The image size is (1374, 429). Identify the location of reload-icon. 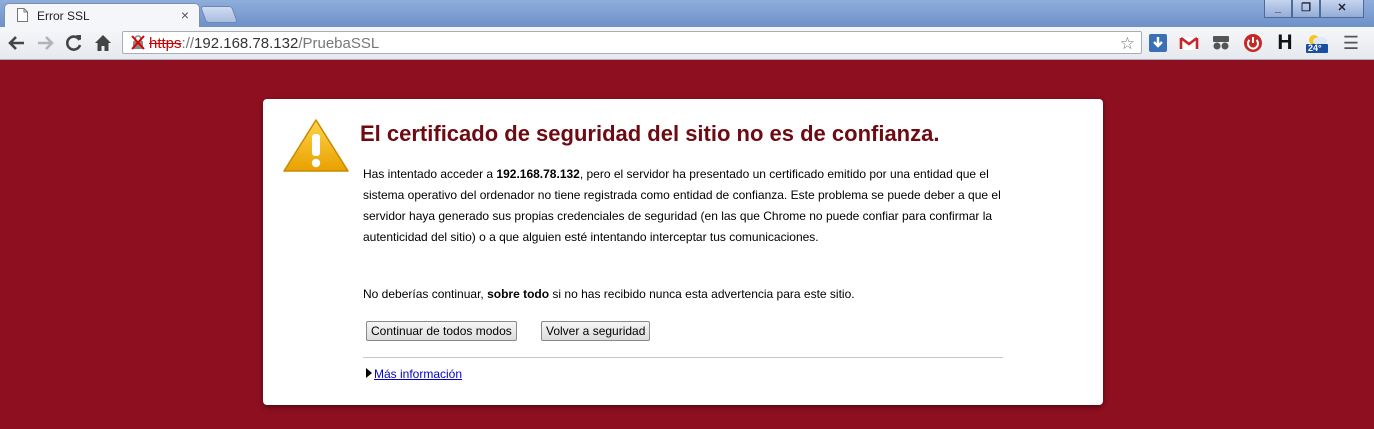
(74, 43).